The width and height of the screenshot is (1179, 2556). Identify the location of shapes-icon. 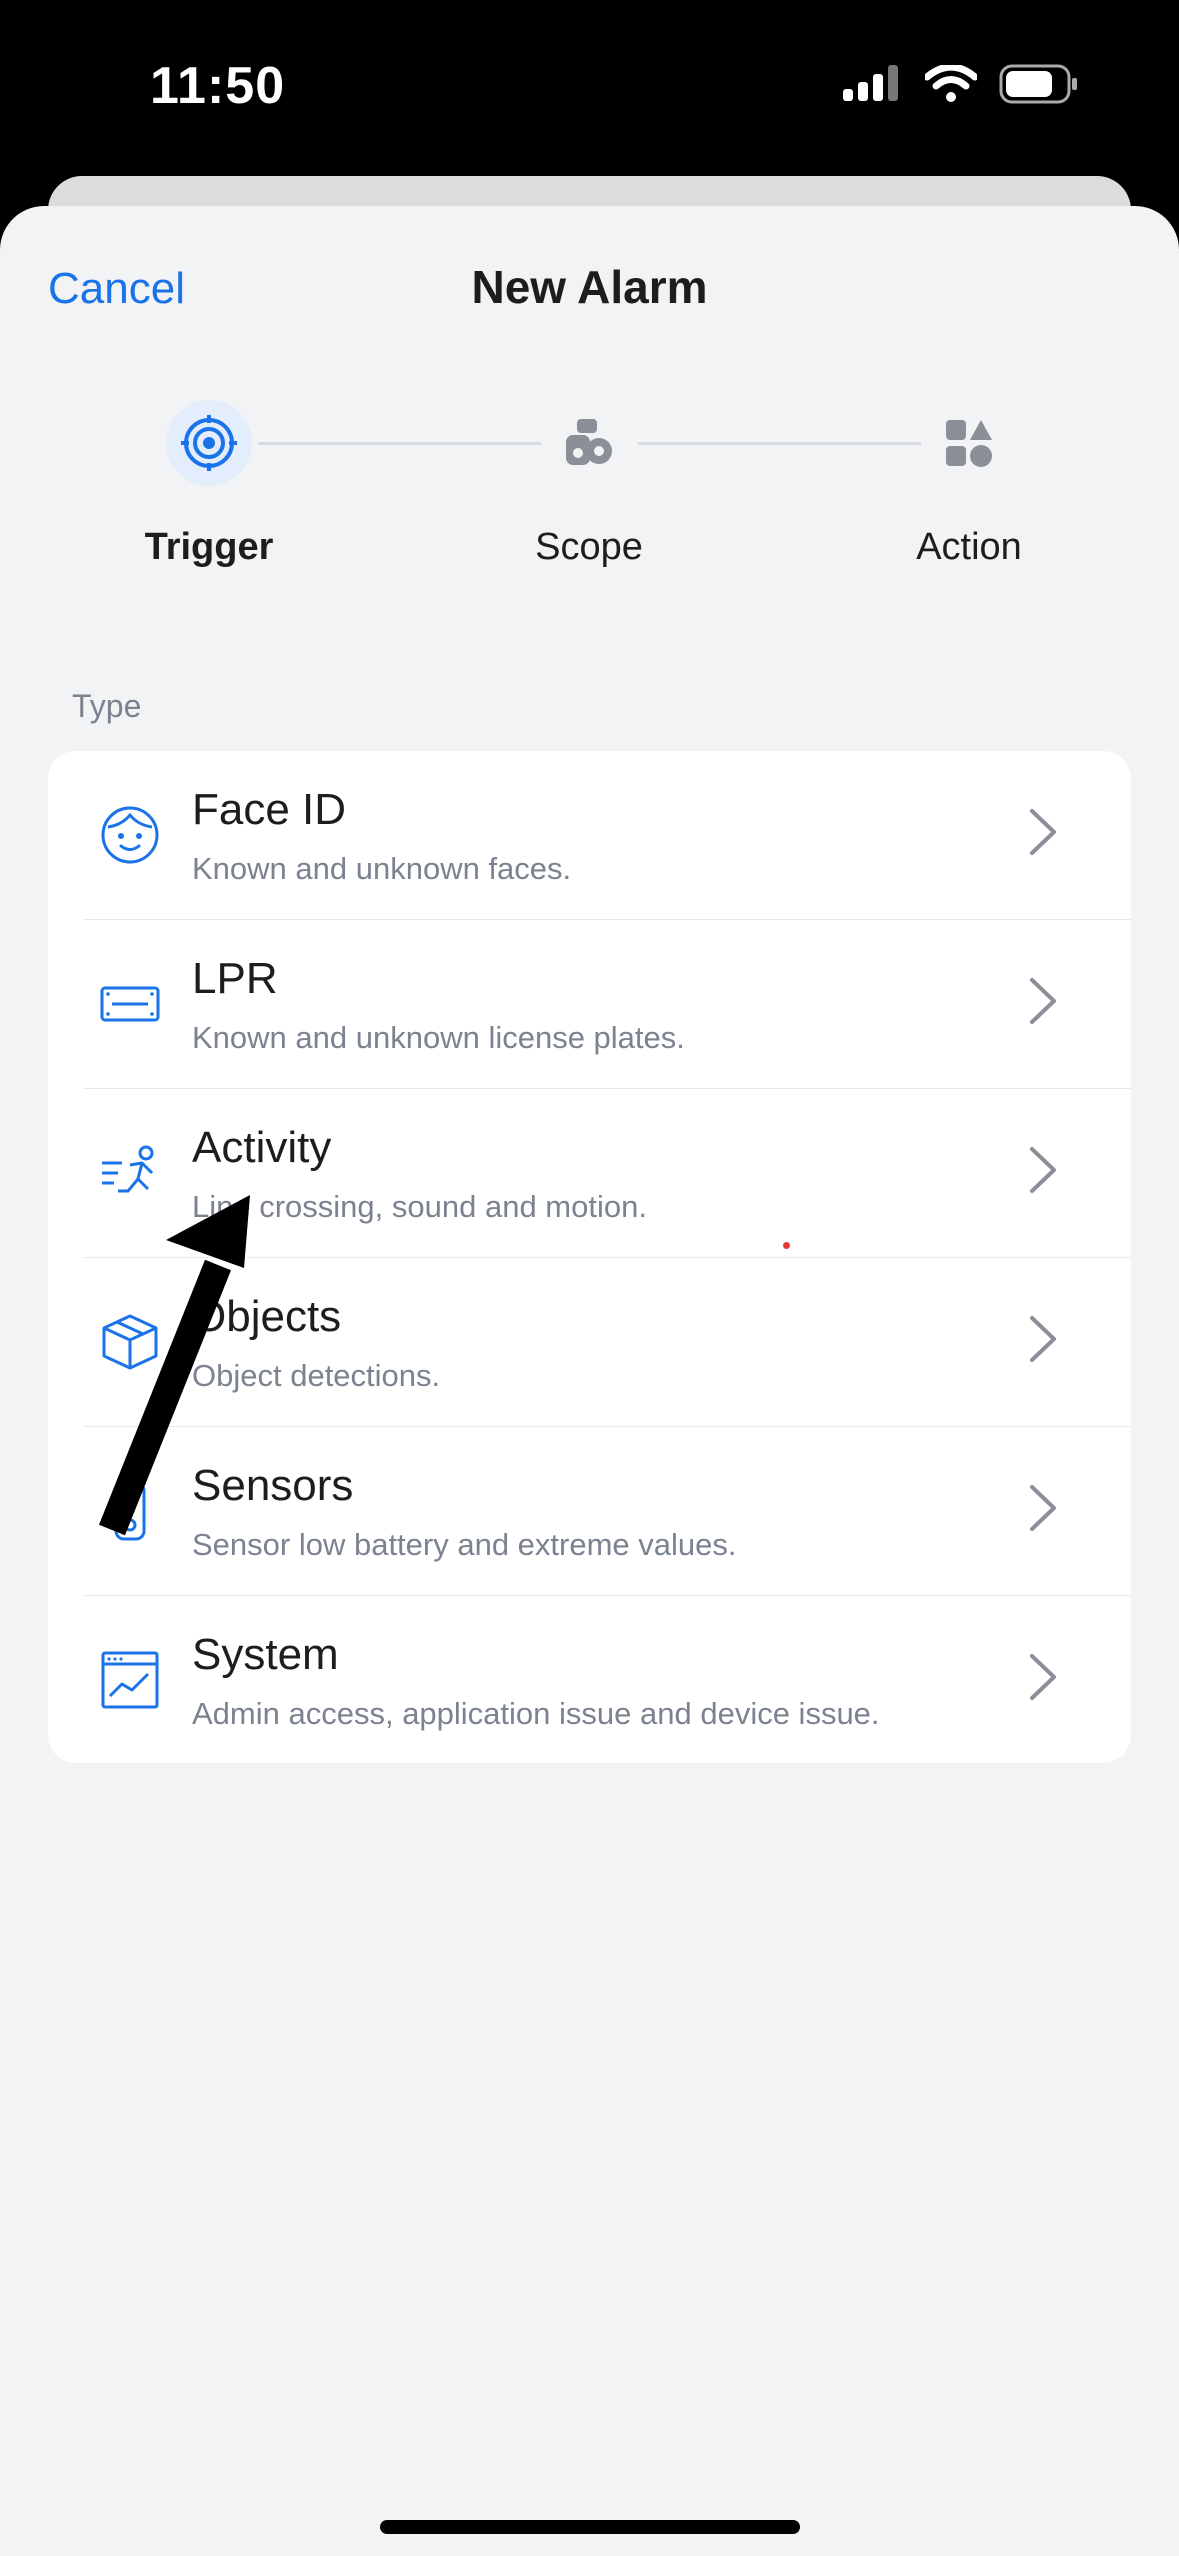
(969, 443).